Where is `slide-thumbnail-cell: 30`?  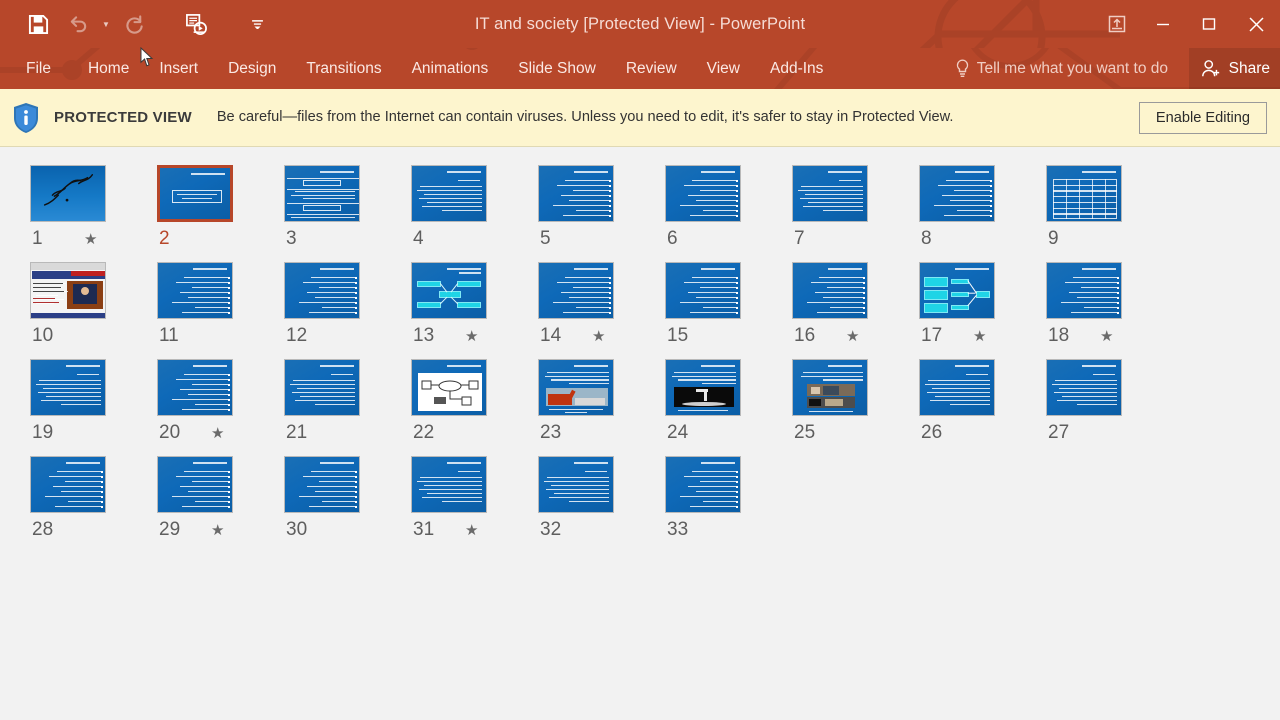
slide-thumbnail-cell: 30 is located at coordinates (347, 498).